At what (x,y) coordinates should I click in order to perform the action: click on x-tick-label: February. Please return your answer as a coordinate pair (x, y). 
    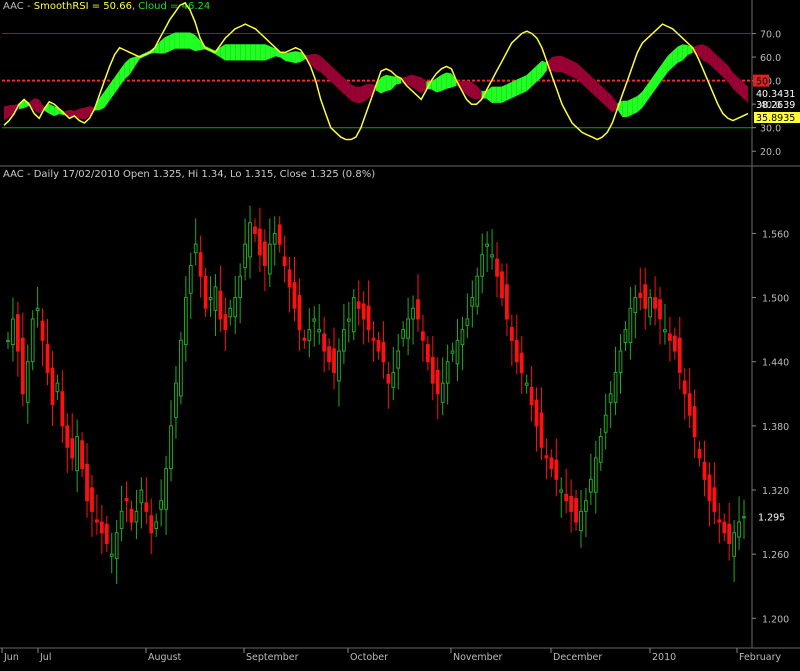
    Looking at the image, I should click on (760, 657).